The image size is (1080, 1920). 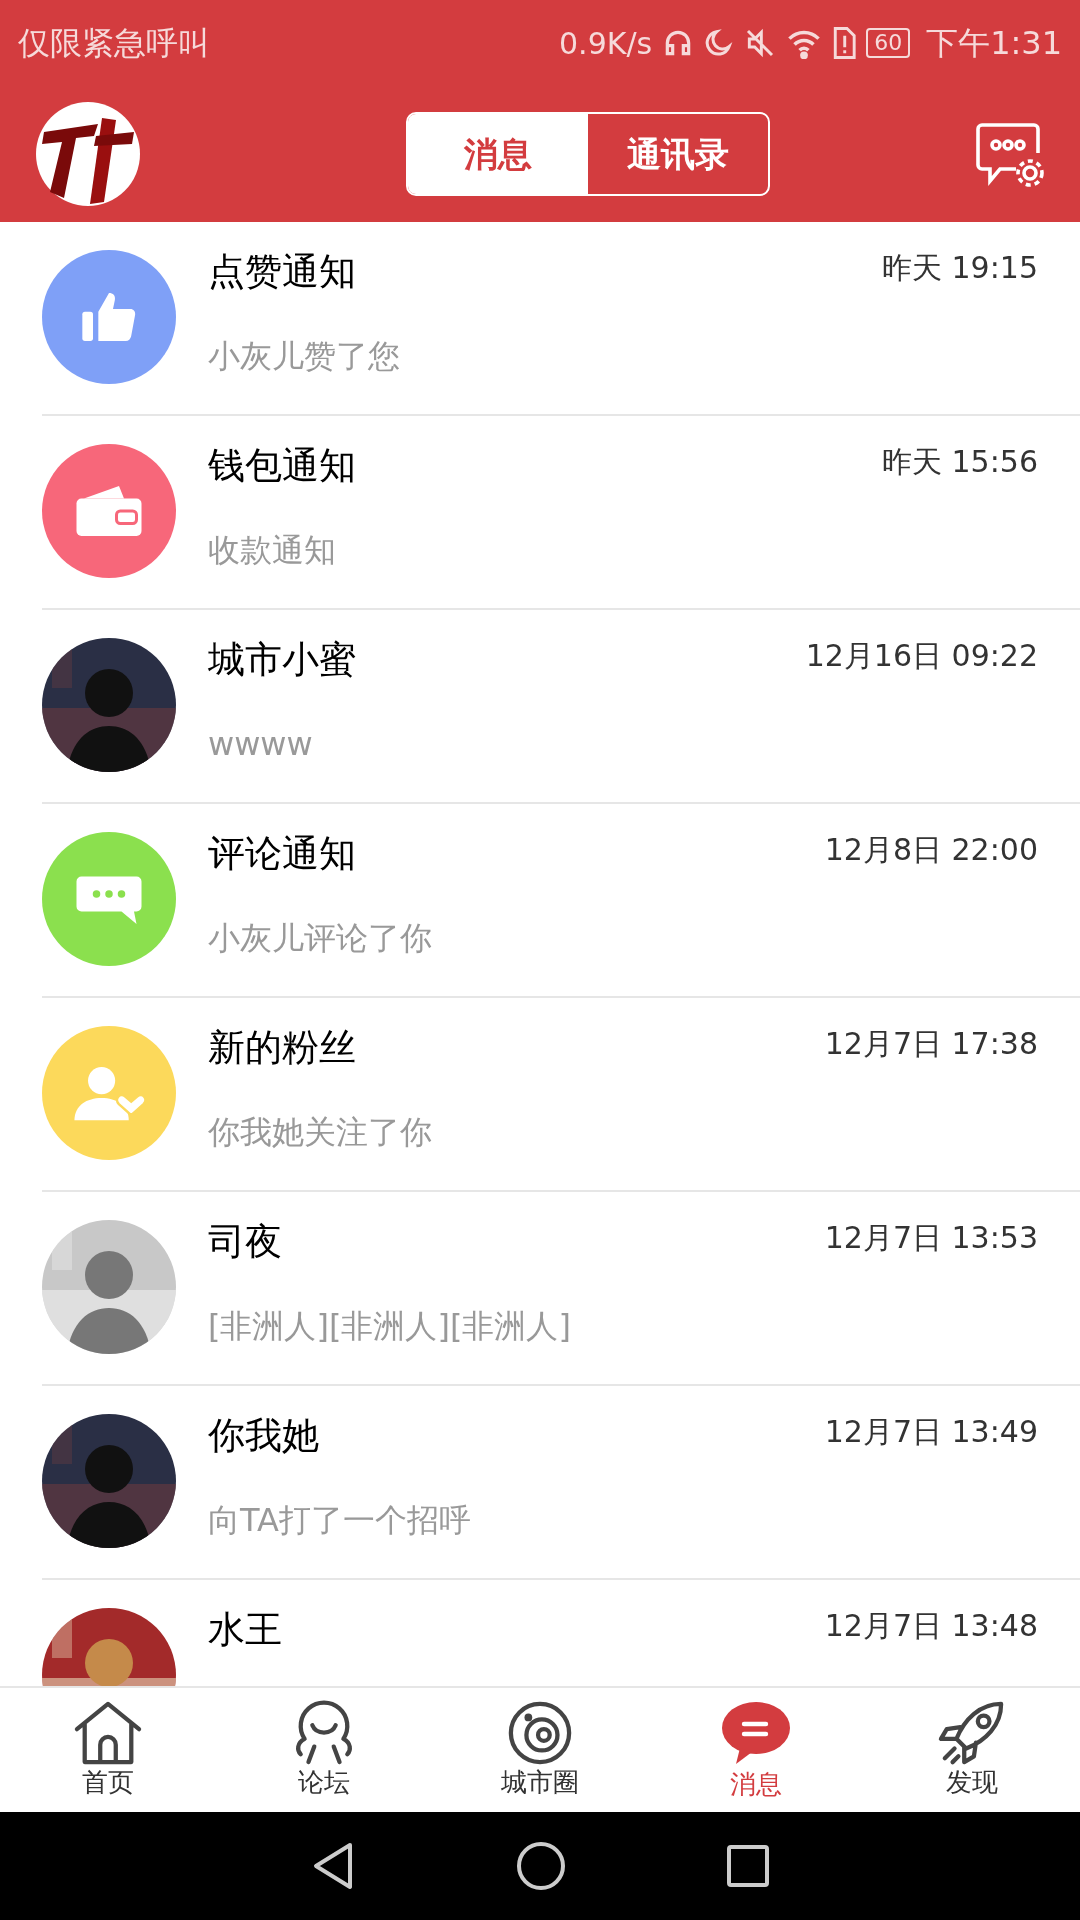 I want to click on nav-tab: 首页, so click(x=108, y=1750).